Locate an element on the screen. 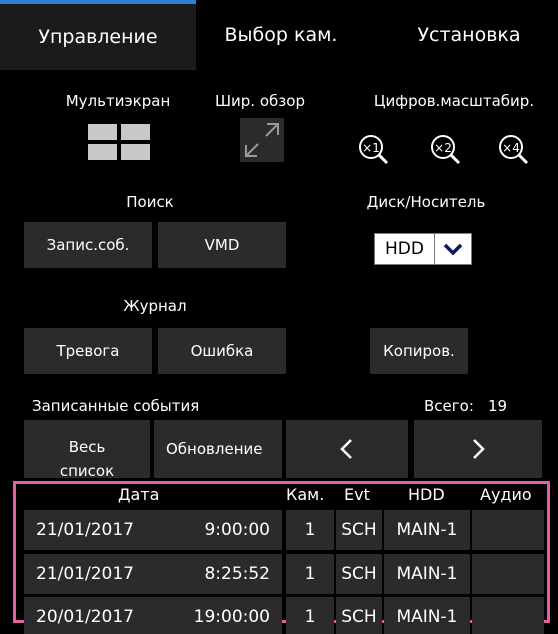  chevron-right-icon is located at coordinates (479, 449).